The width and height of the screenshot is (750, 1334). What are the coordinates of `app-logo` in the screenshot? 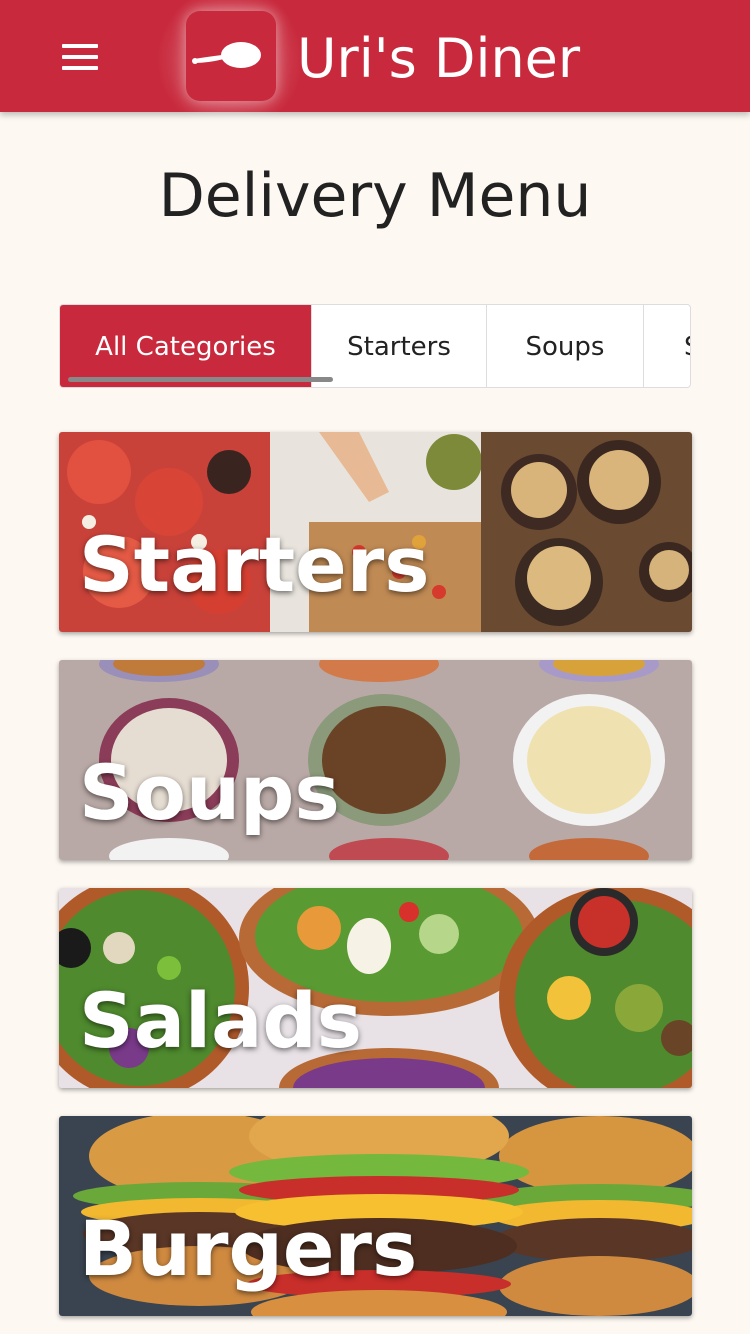 It's located at (231, 56).